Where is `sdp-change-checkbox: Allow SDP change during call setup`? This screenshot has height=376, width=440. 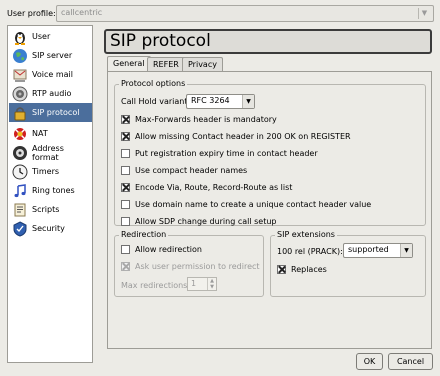
sdp-change-checkbox: Allow SDP change during call setup is located at coordinates (199, 221).